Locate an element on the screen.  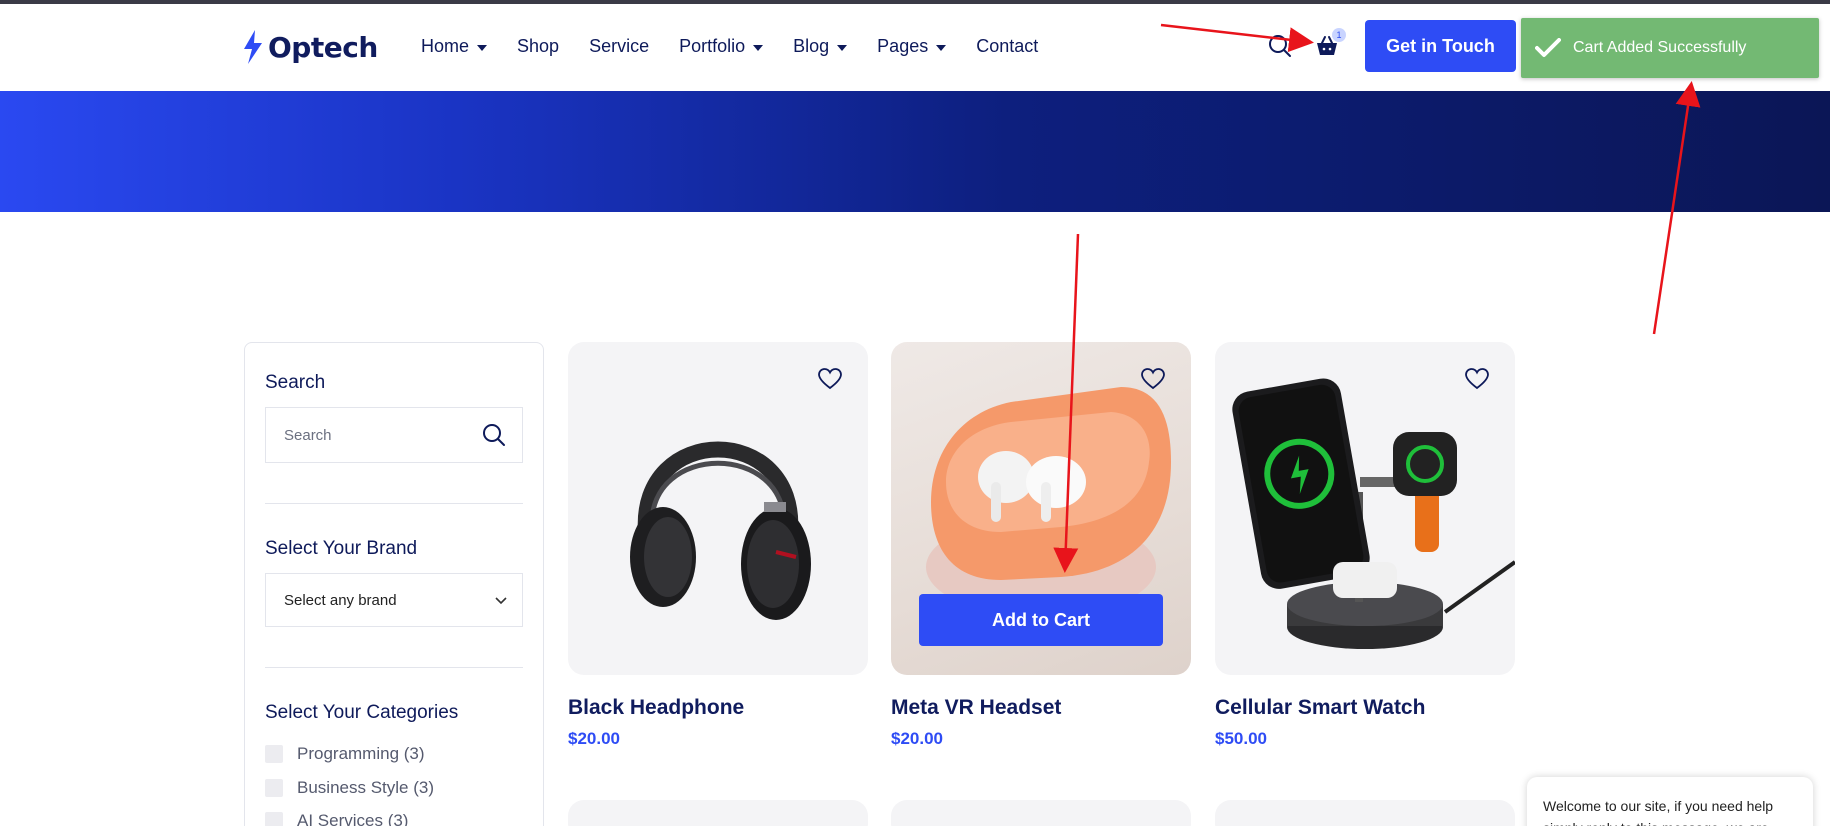
nav-shop: Shop is located at coordinates (538, 46).